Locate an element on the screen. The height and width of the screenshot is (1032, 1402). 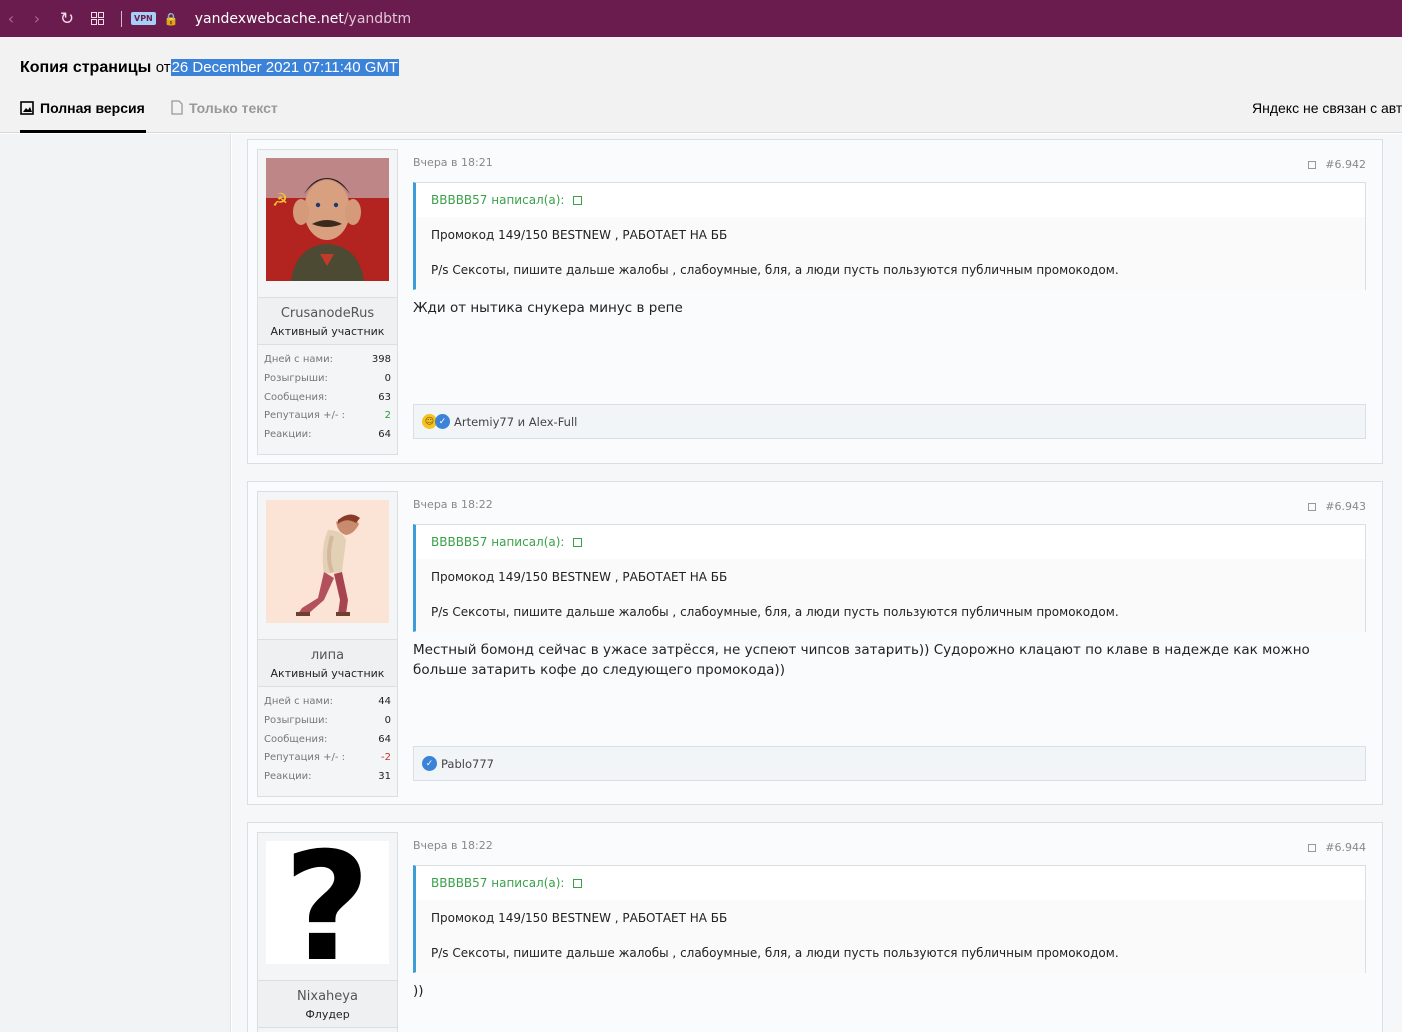
user-name-block: липа Активный участник is located at coordinates (327, 663).